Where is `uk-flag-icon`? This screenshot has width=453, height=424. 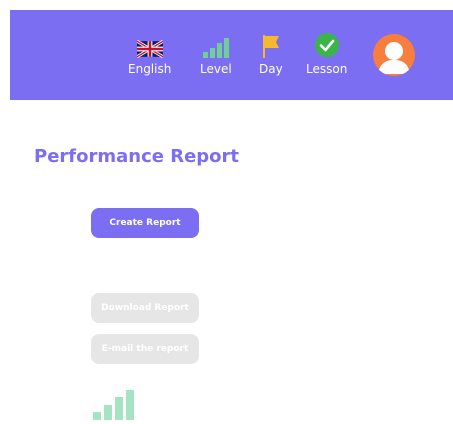
uk-flag-icon is located at coordinates (149, 45).